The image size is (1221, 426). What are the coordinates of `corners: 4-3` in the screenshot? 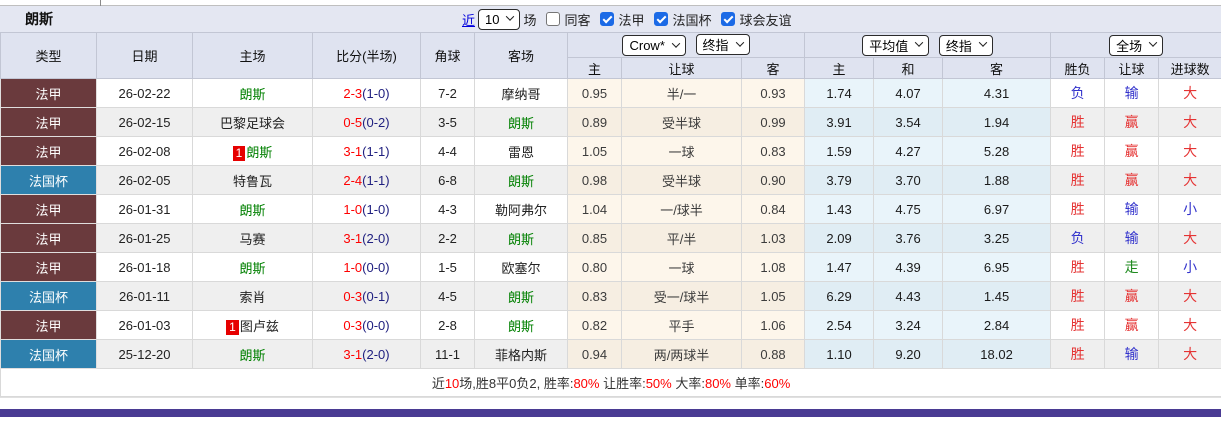 It's located at (447, 209).